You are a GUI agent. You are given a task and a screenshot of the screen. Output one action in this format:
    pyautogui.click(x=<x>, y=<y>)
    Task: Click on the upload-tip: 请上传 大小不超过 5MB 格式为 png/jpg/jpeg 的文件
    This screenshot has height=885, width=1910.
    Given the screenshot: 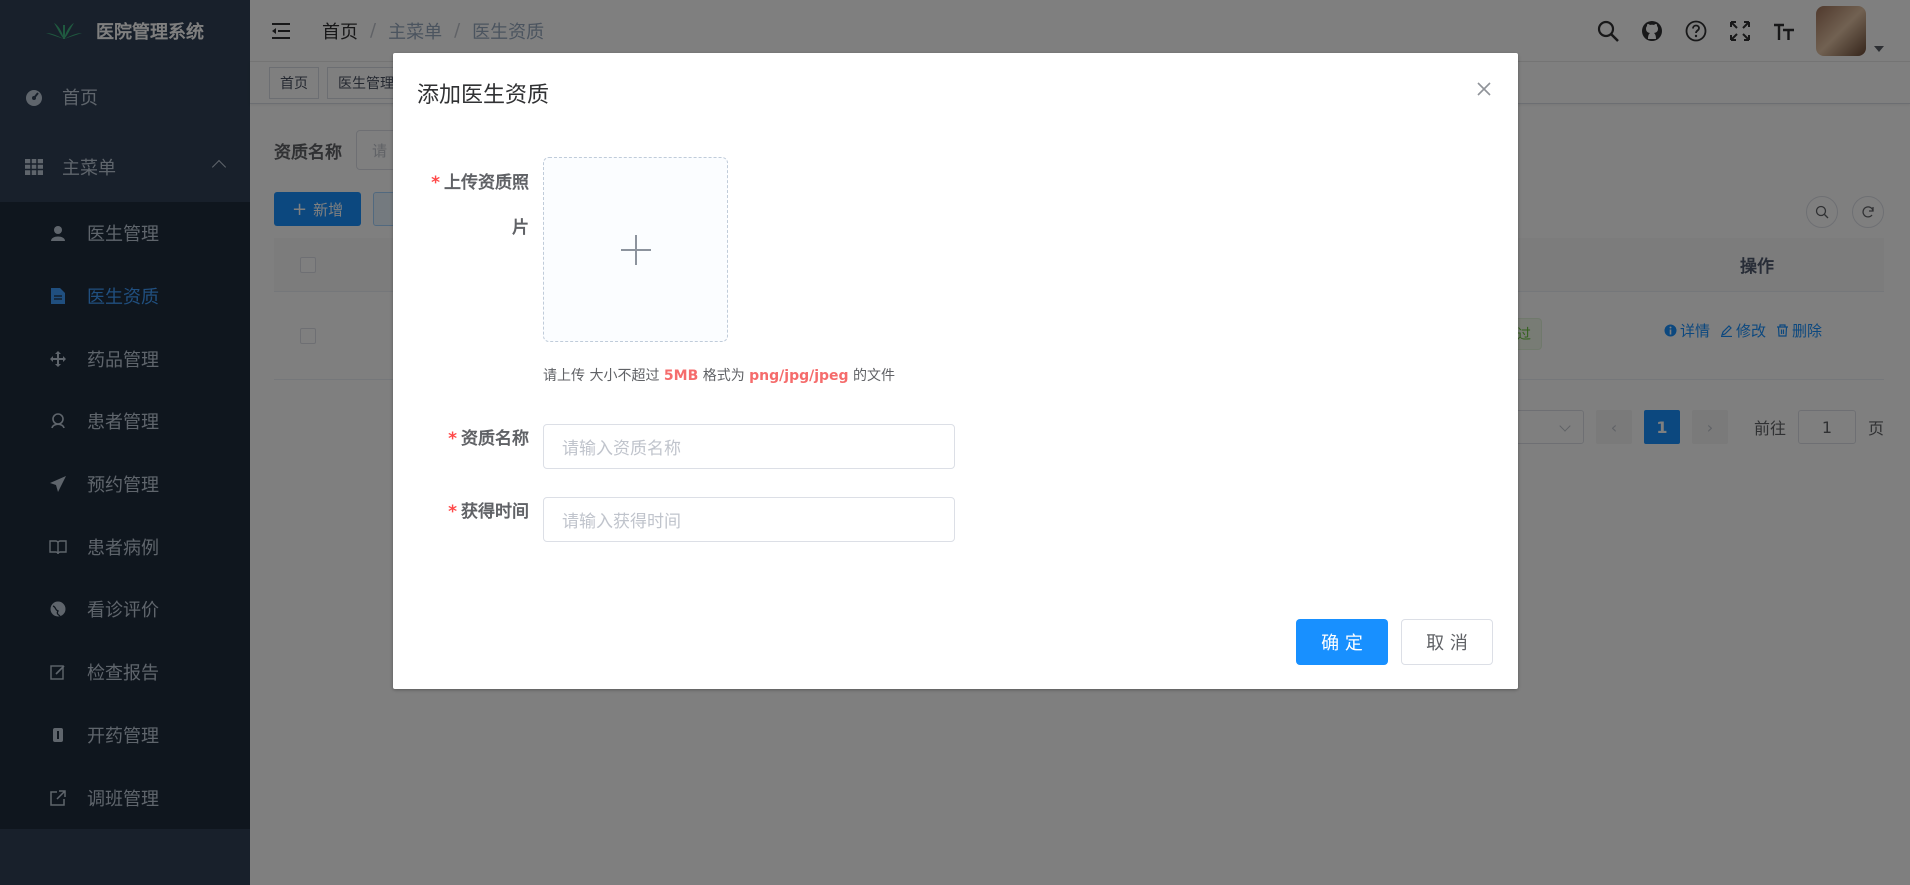 What is the action you would take?
    pyautogui.click(x=719, y=375)
    